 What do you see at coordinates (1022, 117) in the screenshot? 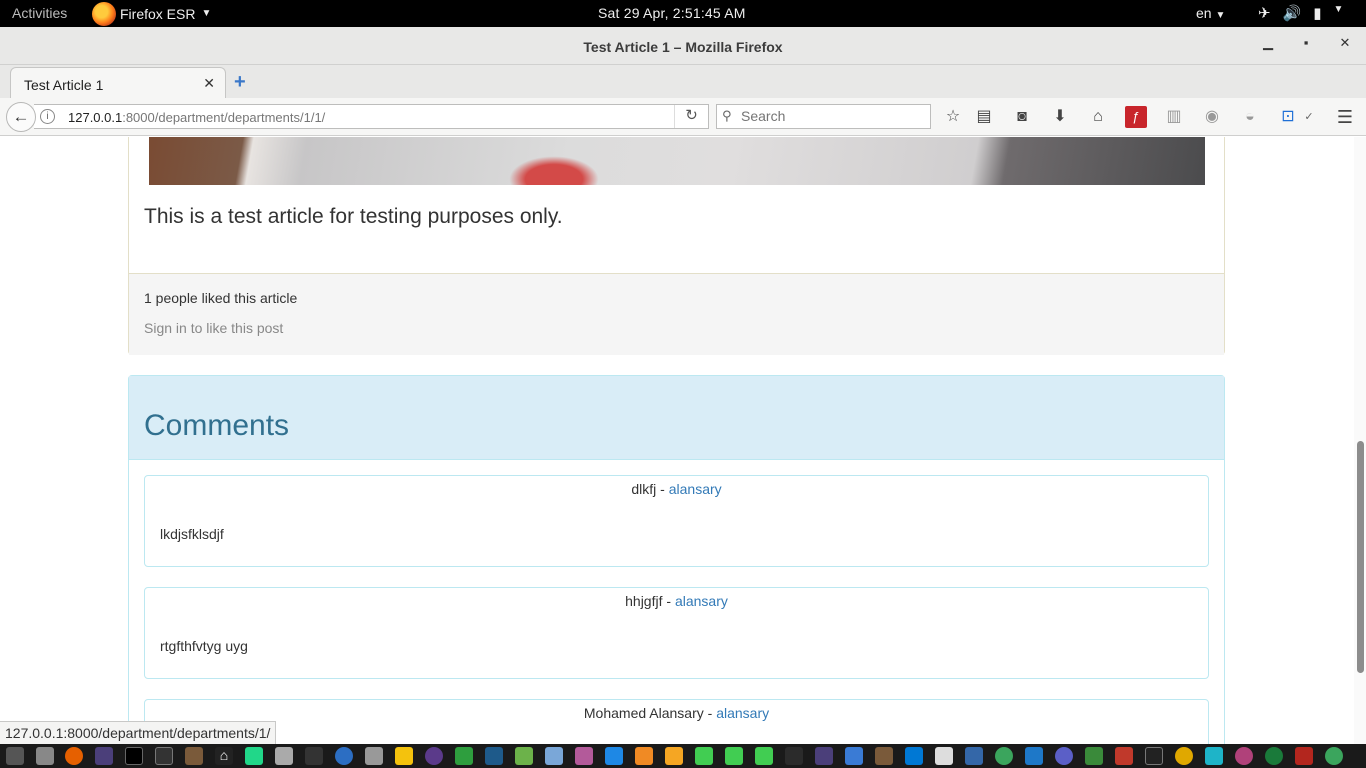
I see `pocket-icon: ◙` at bounding box center [1022, 117].